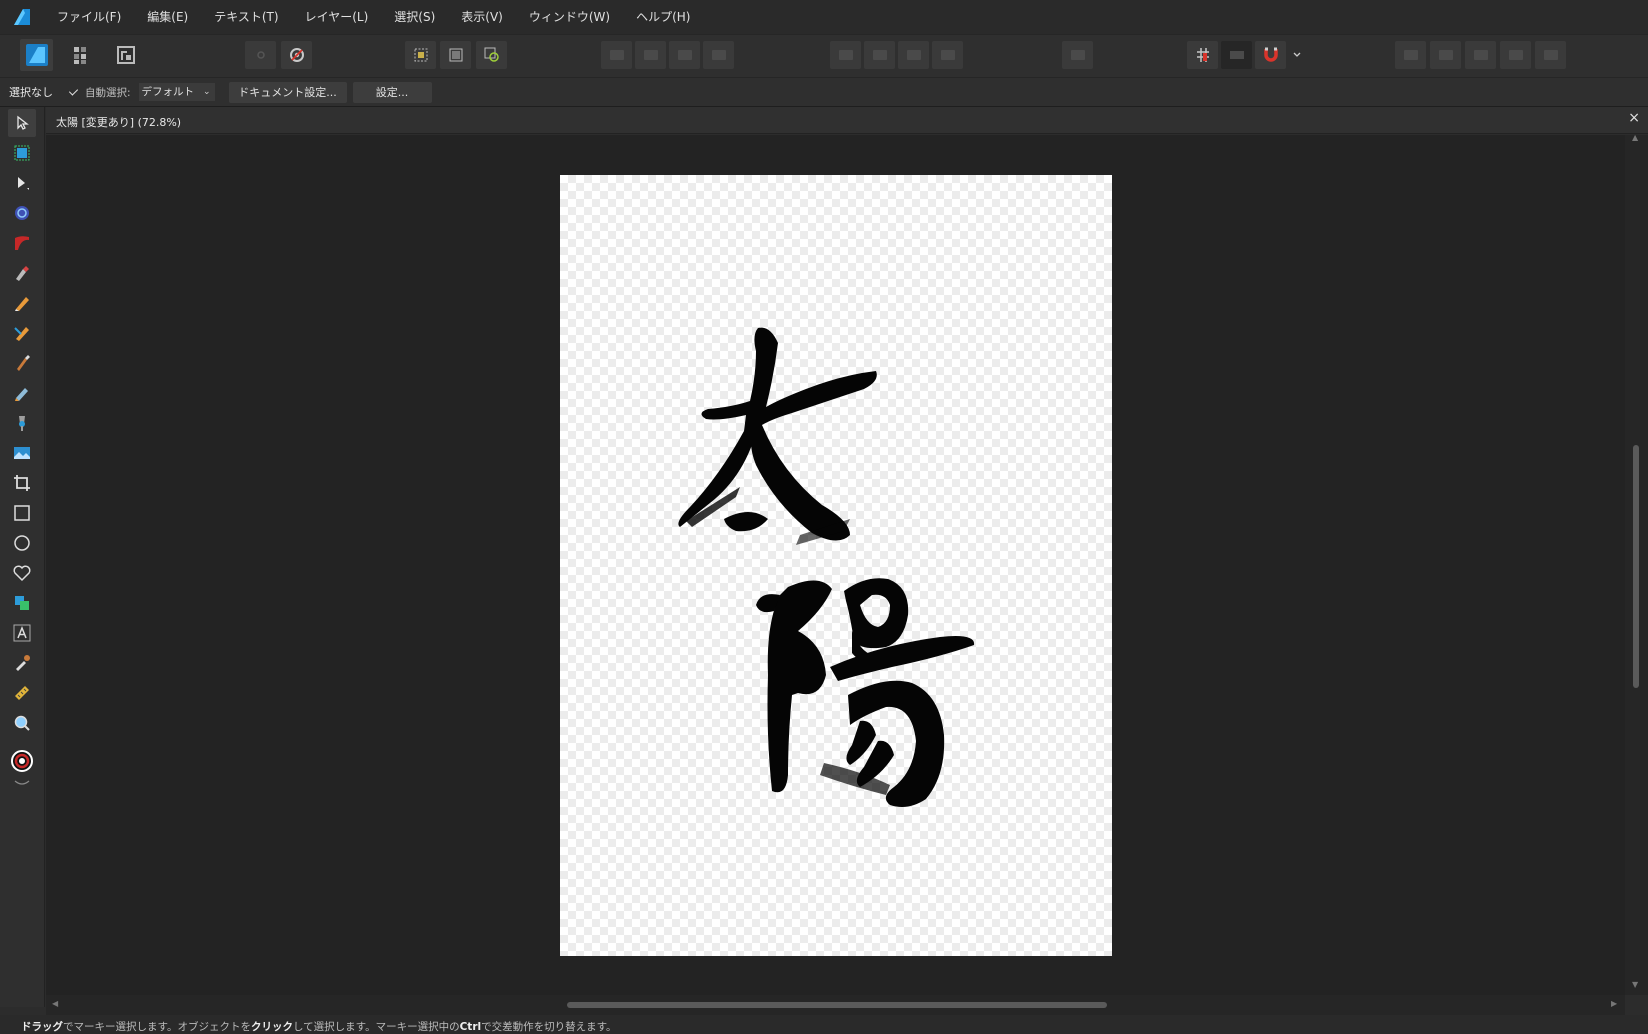  Describe the element at coordinates (1635, 984) in the screenshot. I see `scroll-down-icon: ▼` at that location.